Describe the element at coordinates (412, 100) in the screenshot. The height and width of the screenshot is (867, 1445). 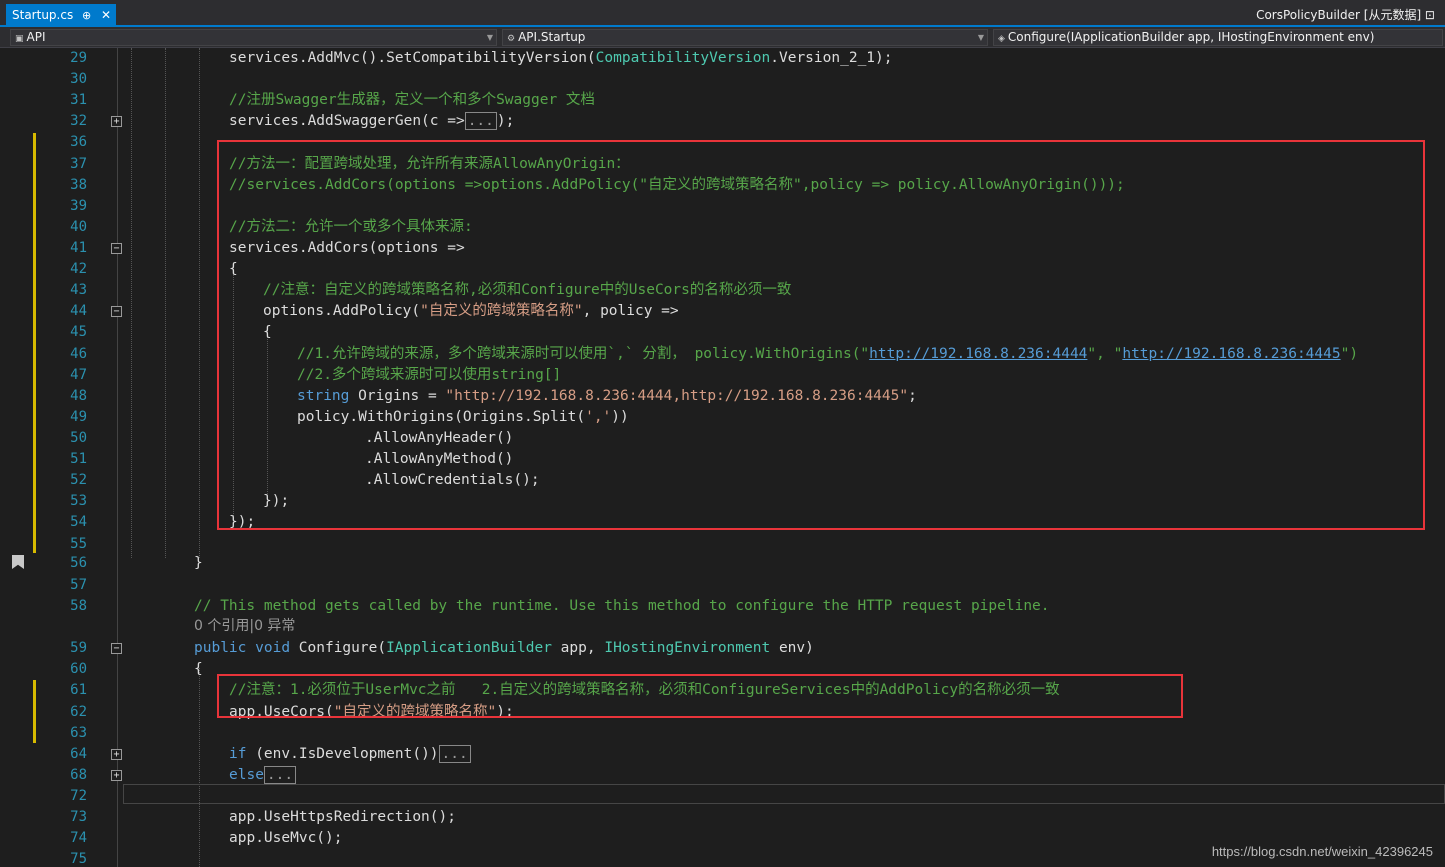
I see `code-text: //注册Swagger生成器，定义一个和多个Swagger 文档` at that location.